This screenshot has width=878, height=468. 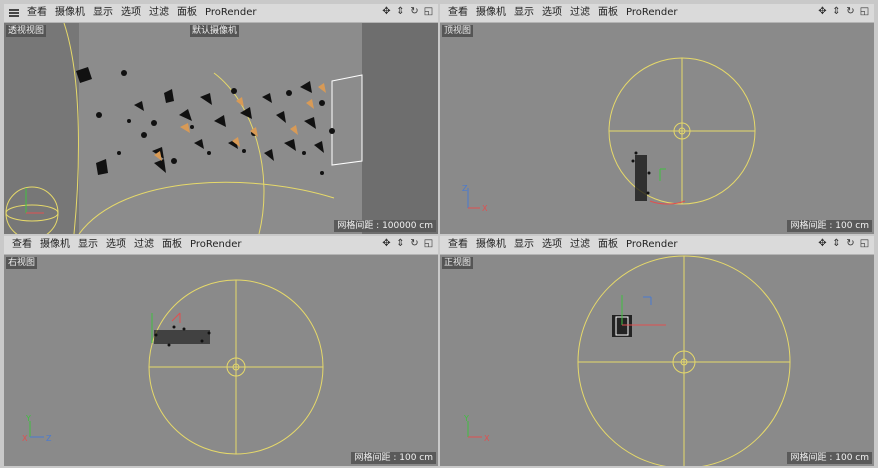 I want to click on top-view-label: 顶视图, so click(x=458, y=31).